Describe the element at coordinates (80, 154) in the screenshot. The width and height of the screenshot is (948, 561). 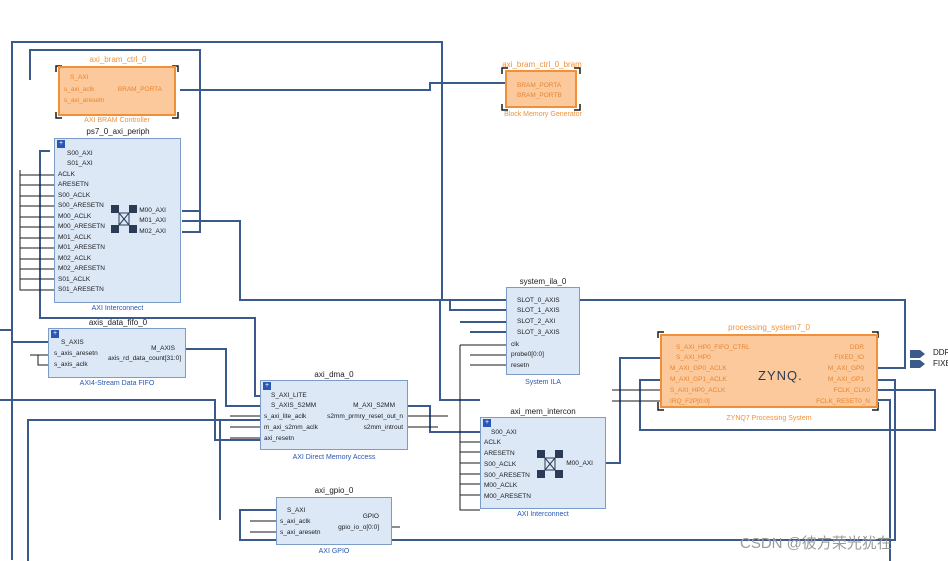
I see `periph-pin: S00_AXI` at that location.